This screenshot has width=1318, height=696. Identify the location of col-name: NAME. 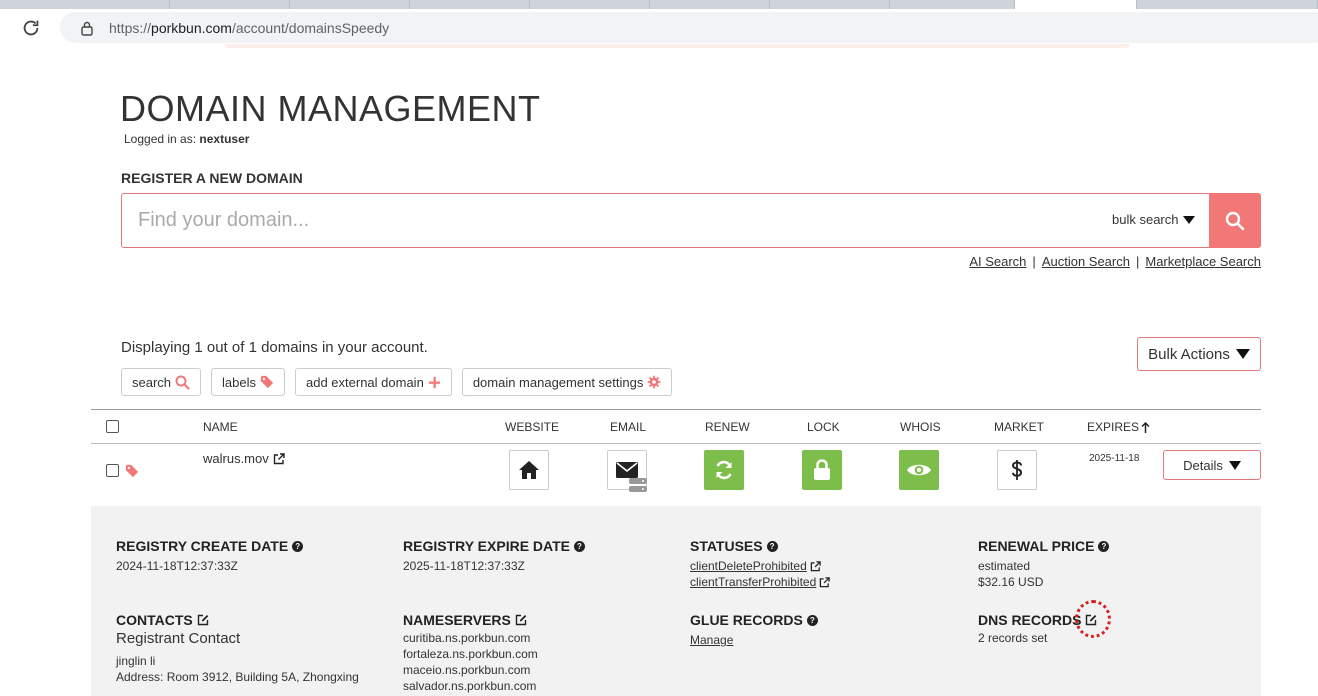
(220, 427).